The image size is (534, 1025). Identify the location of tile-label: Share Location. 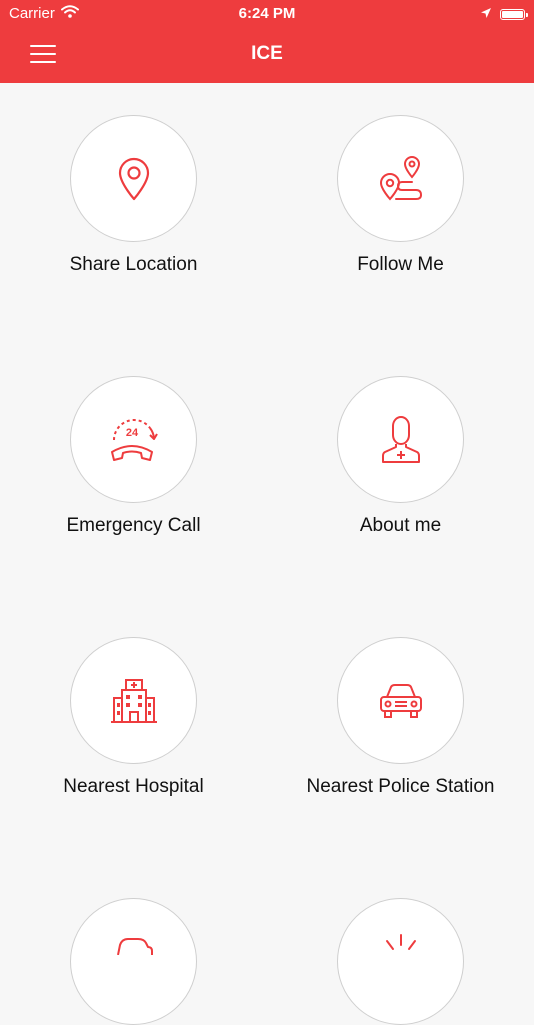
(133, 264).